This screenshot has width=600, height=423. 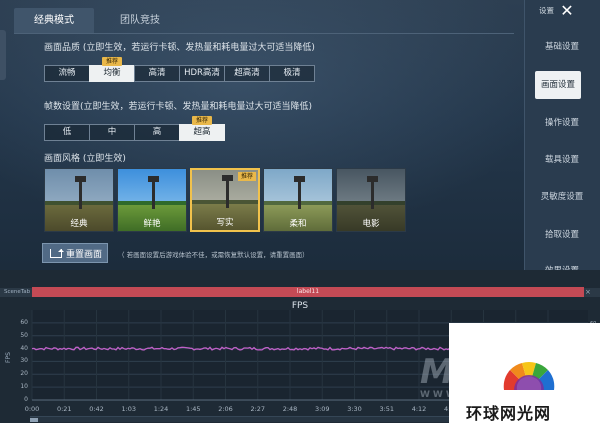 I want to click on quality-option: 流畅, so click(x=67, y=73).